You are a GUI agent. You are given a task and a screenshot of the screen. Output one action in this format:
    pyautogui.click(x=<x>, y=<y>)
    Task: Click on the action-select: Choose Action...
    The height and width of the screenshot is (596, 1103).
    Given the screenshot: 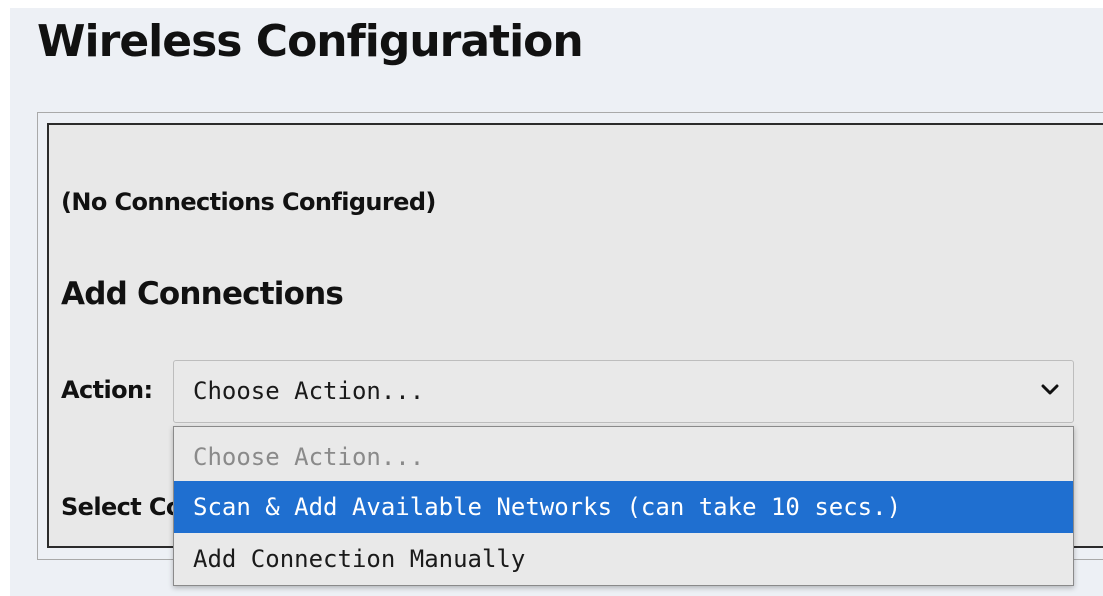 What is the action you would take?
    pyautogui.click(x=623, y=391)
    